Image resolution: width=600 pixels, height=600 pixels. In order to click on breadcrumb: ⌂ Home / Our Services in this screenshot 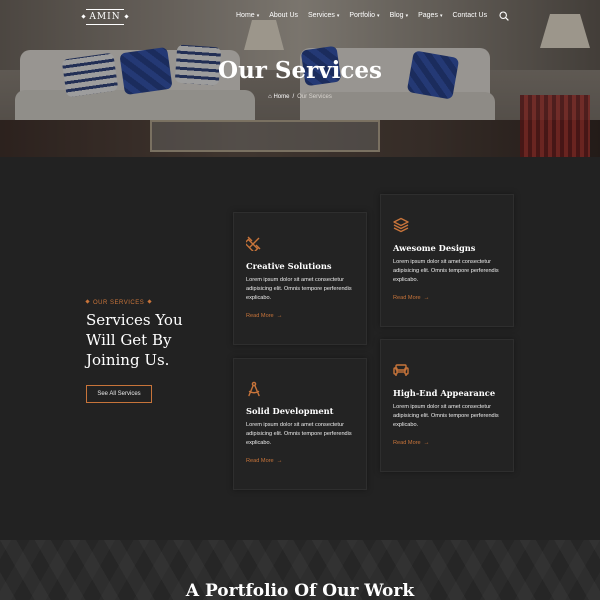, I will do `click(300, 97)`.